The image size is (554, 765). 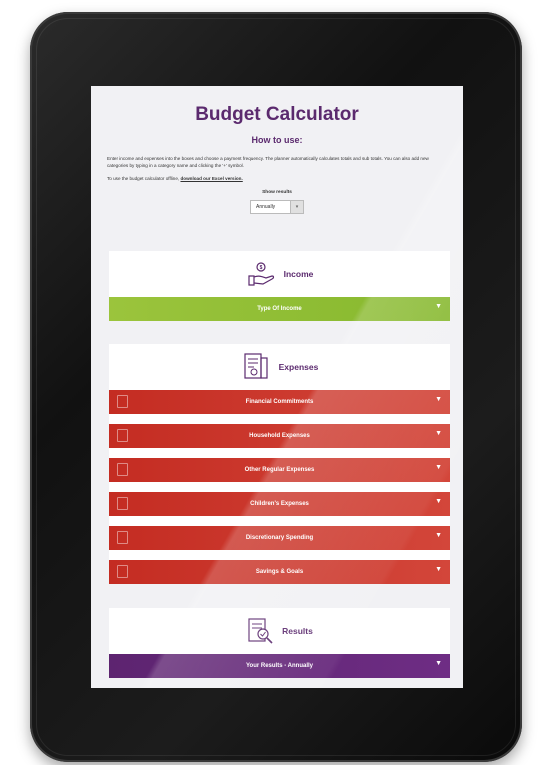 I want to click on income-row-type-of-income: Type Of Income ▼, so click(x=279, y=309).